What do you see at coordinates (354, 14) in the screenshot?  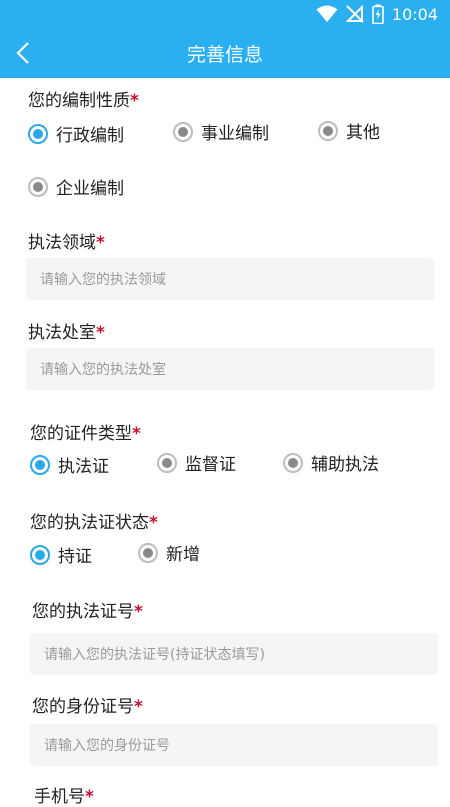 I see `no-signal-icon` at bounding box center [354, 14].